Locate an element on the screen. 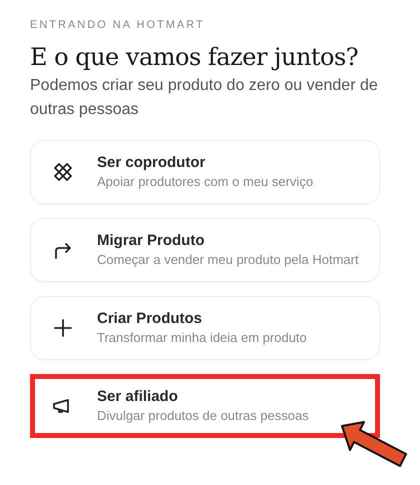 Image resolution: width=420 pixels, height=485 pixels. option-card: Migrar Produto Começar a vender meu produto pela Hotmart is located at coordinates (205, 250).